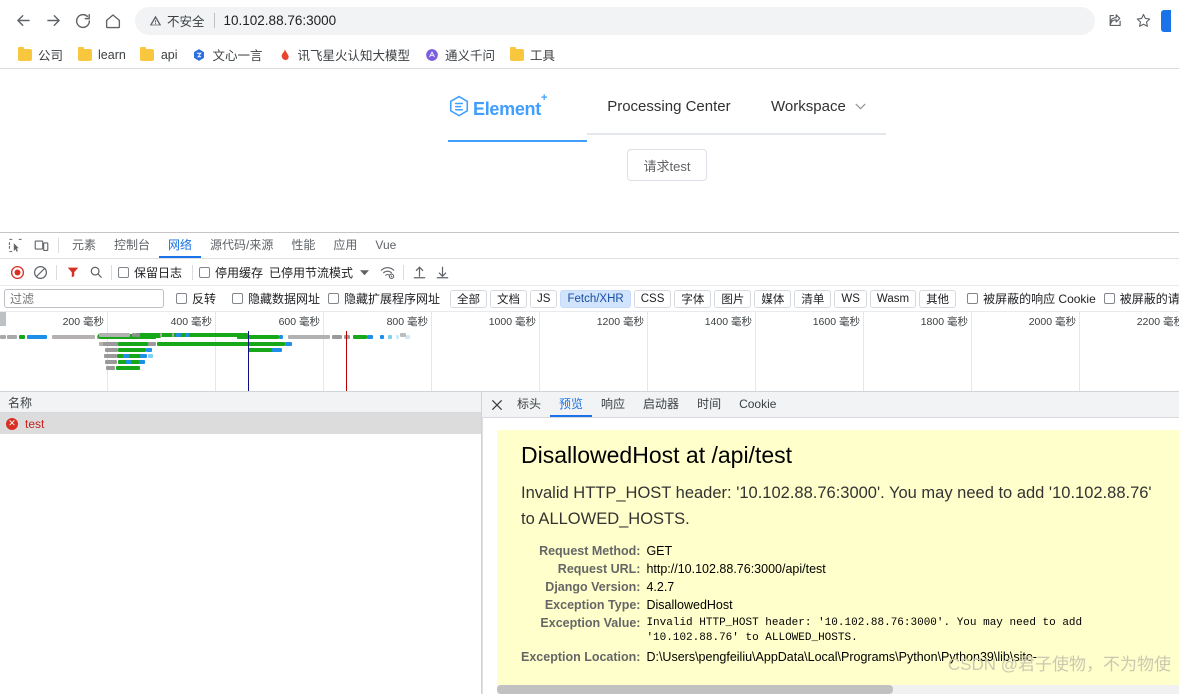 Image resolution: width=1179 pixels, height=696 pixels. Describe the element at coordinates (571, 404) in the screenshot. I see `tab-preview: 预览` at that location.